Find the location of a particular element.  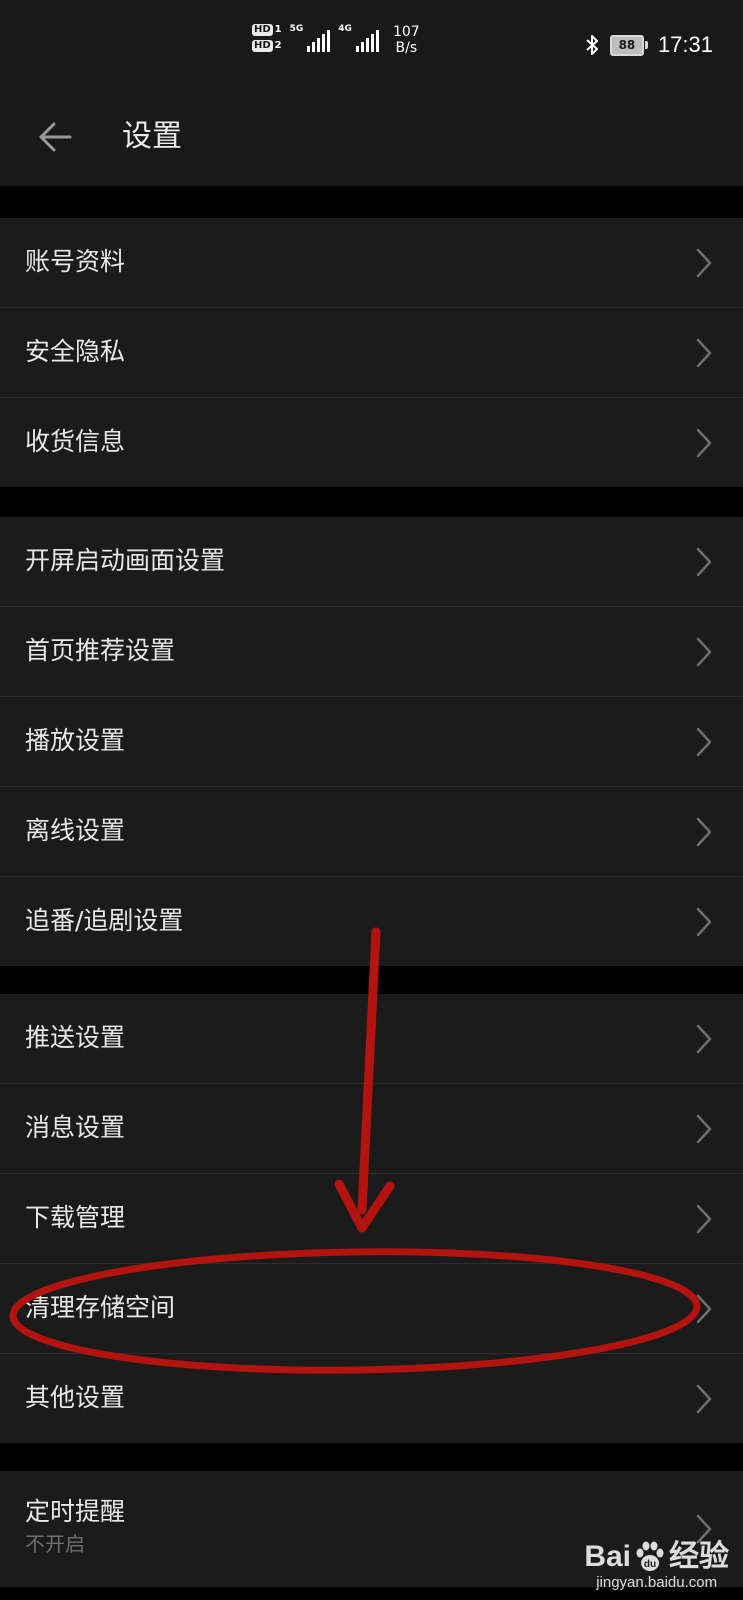

hd1-badge: HD 1 is located at coordinates (267, 30).